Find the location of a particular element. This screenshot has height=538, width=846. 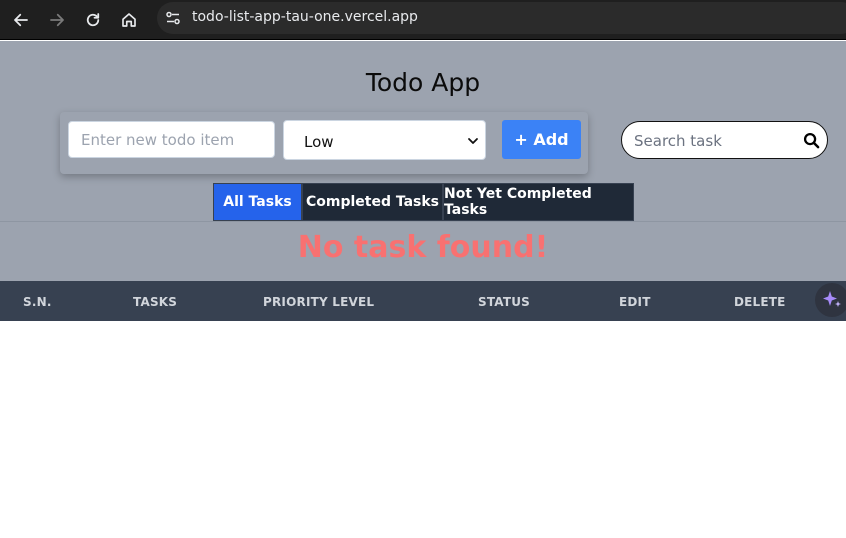

home-button is located at coordinates (129, 20).